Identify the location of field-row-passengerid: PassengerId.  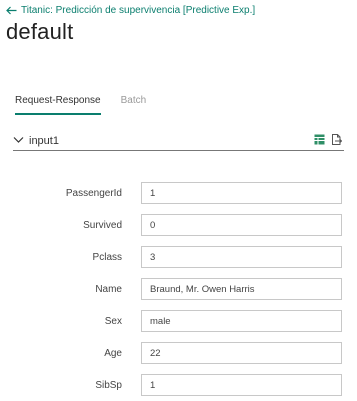
(178, 193).